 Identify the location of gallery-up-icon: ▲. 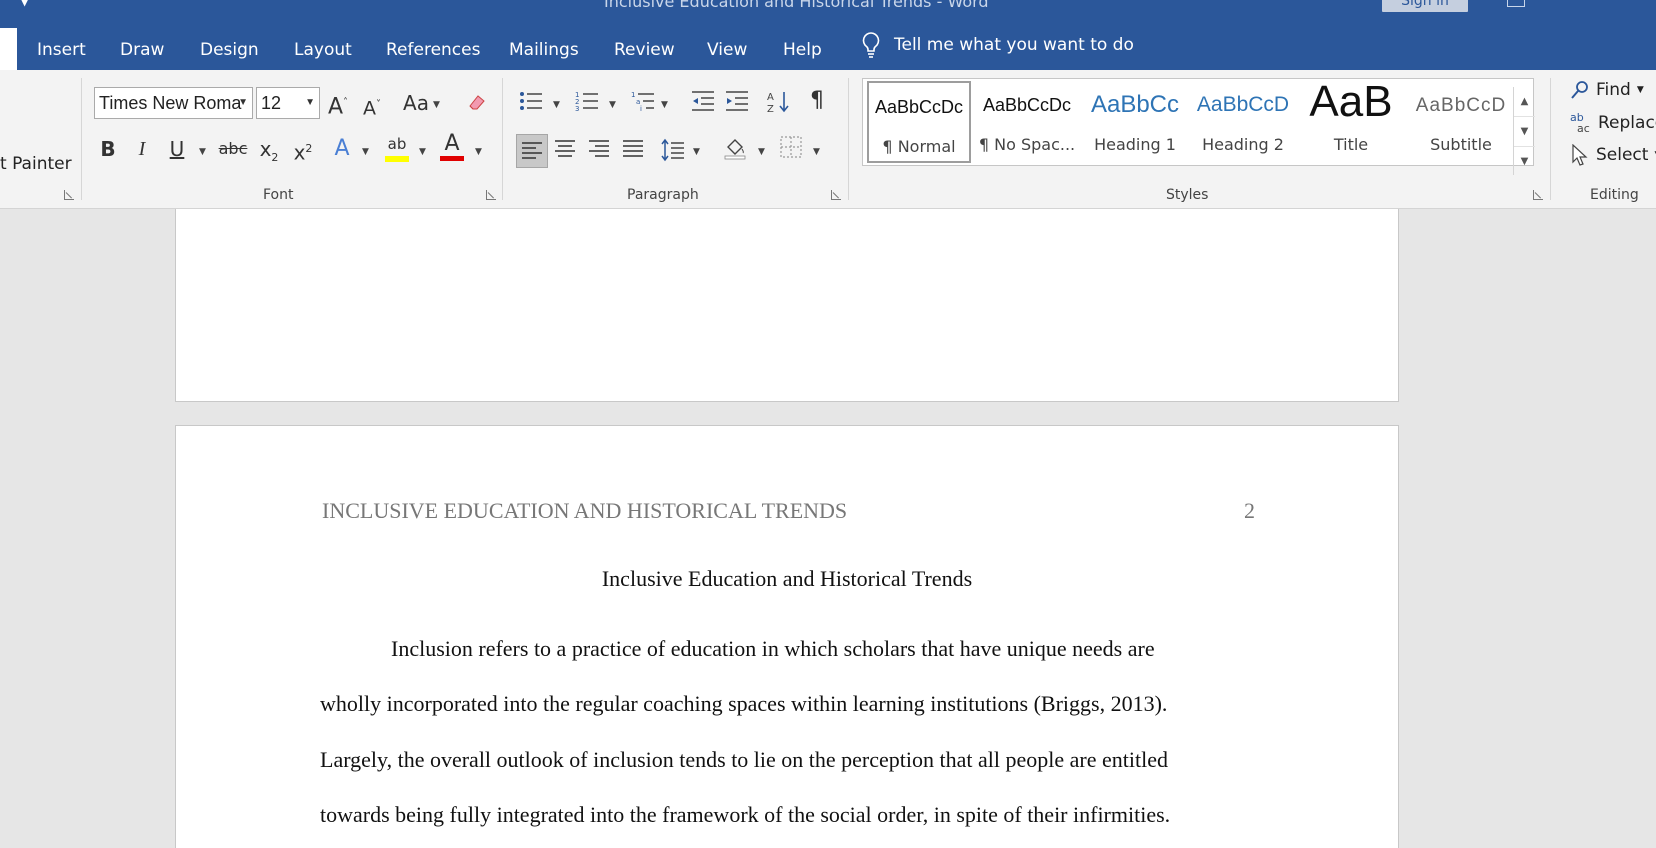
(1524, 102).